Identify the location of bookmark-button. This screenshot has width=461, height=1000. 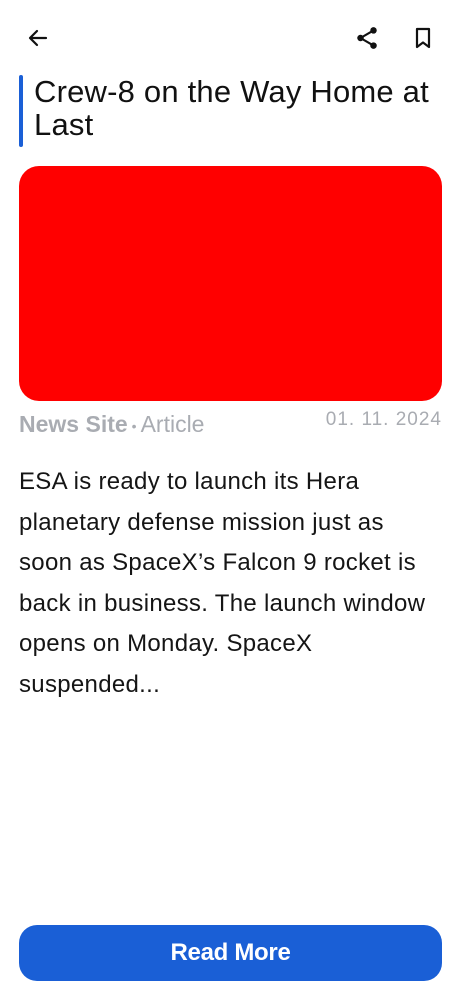
(423, 38).